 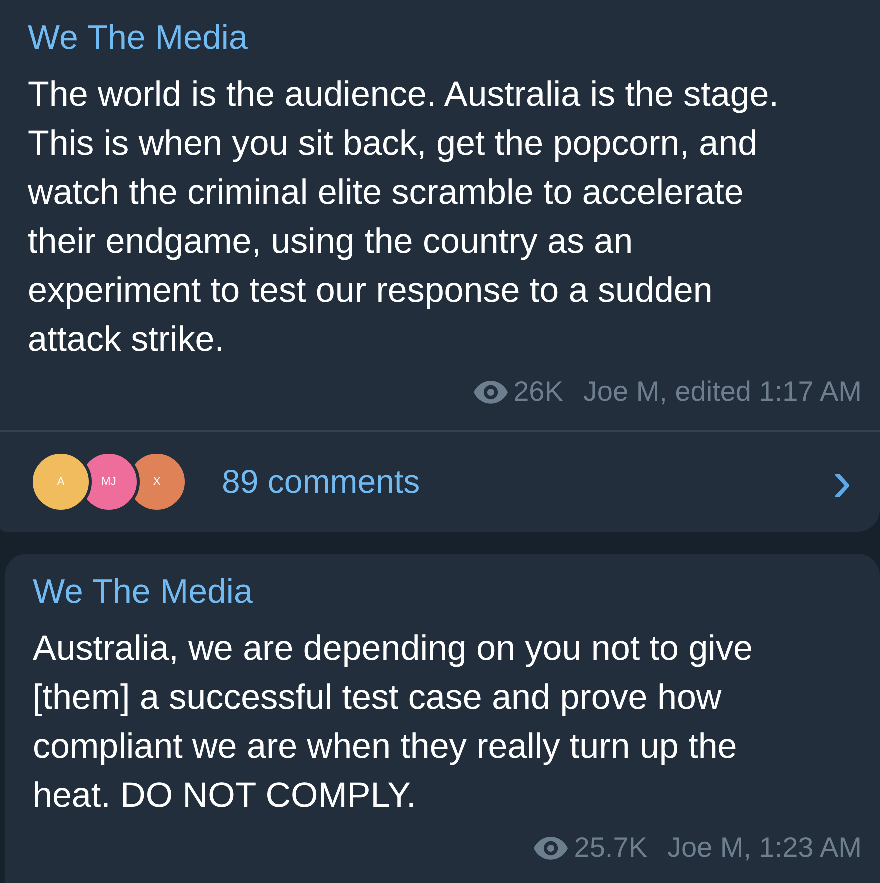 I want to click on author-time: Joe M, edited 1:17 AM, so click(x=722, y=392).